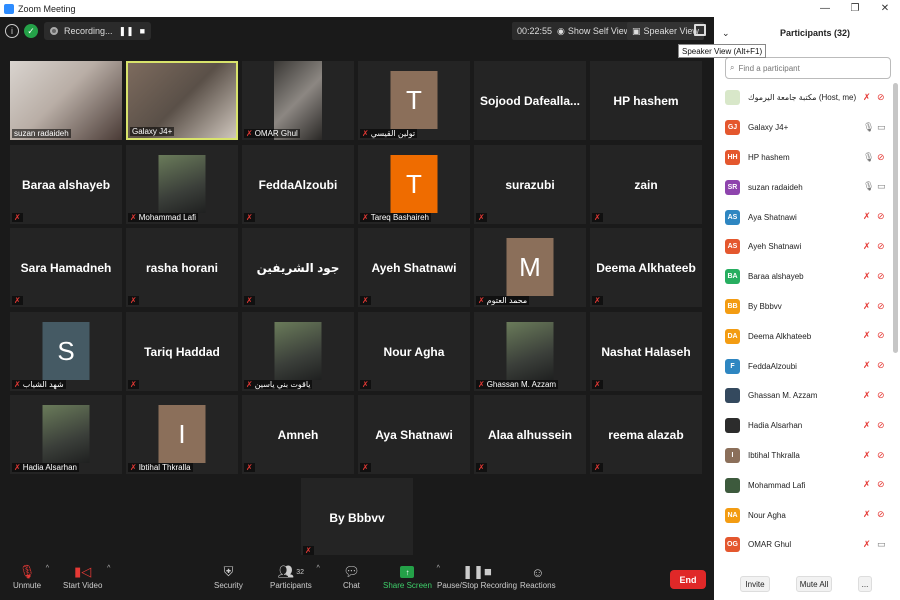 This screenshot has height=600, width=900. Describe the element at coordinates (47, 568) in the screenshot. I see `audio-options-chevron-icon: ^` at that location.